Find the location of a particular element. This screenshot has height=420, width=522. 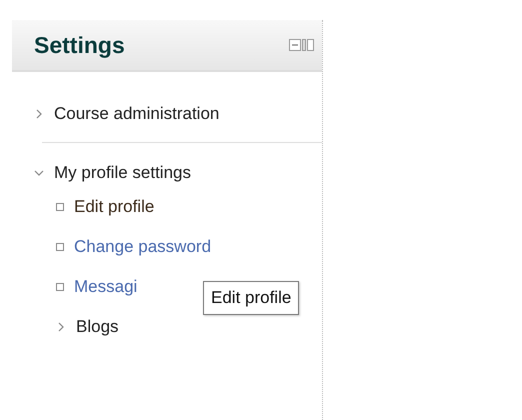

chevron-down-icon is located at coordinates (39, 173).